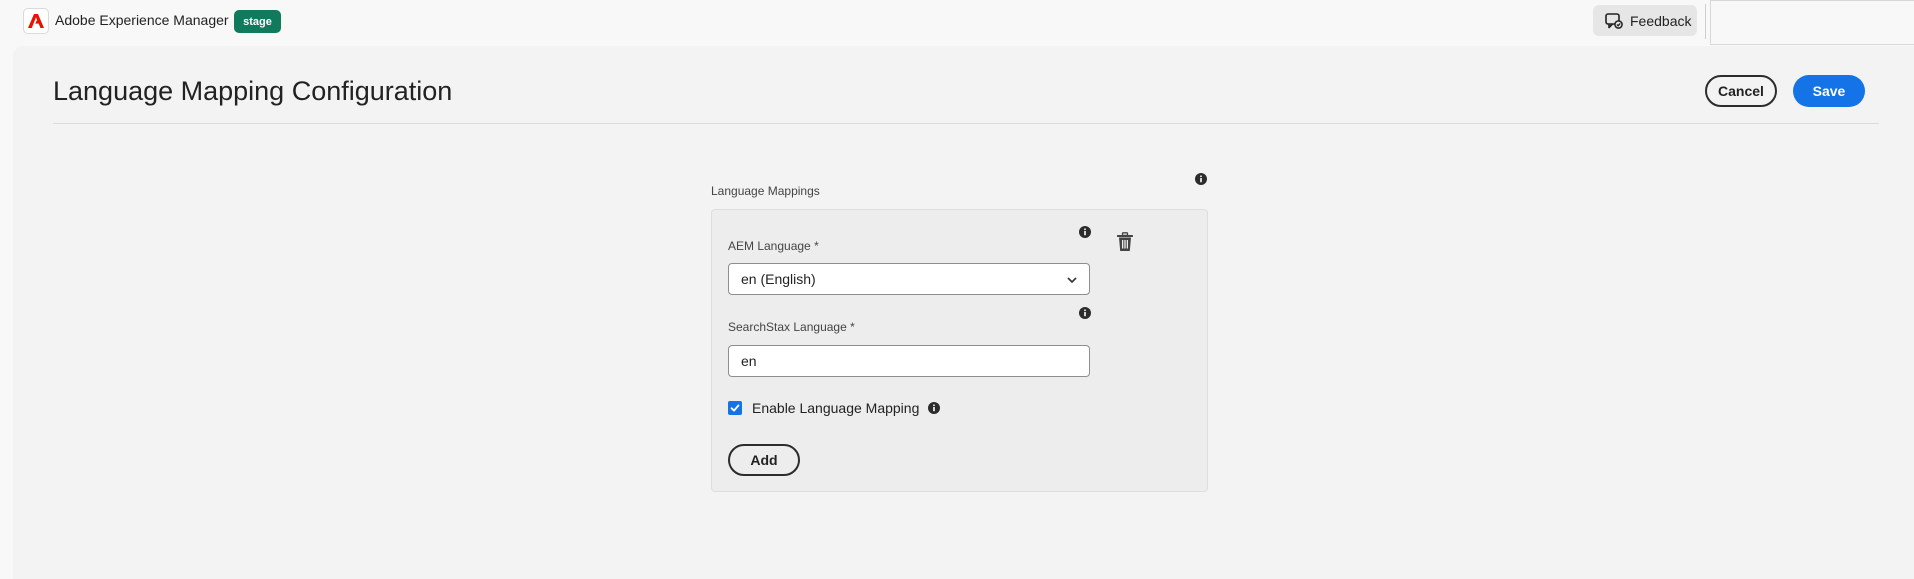  Describe the element at coordinates (909, 361) in the screenshot. I see `searchstax-language-input` at that location.